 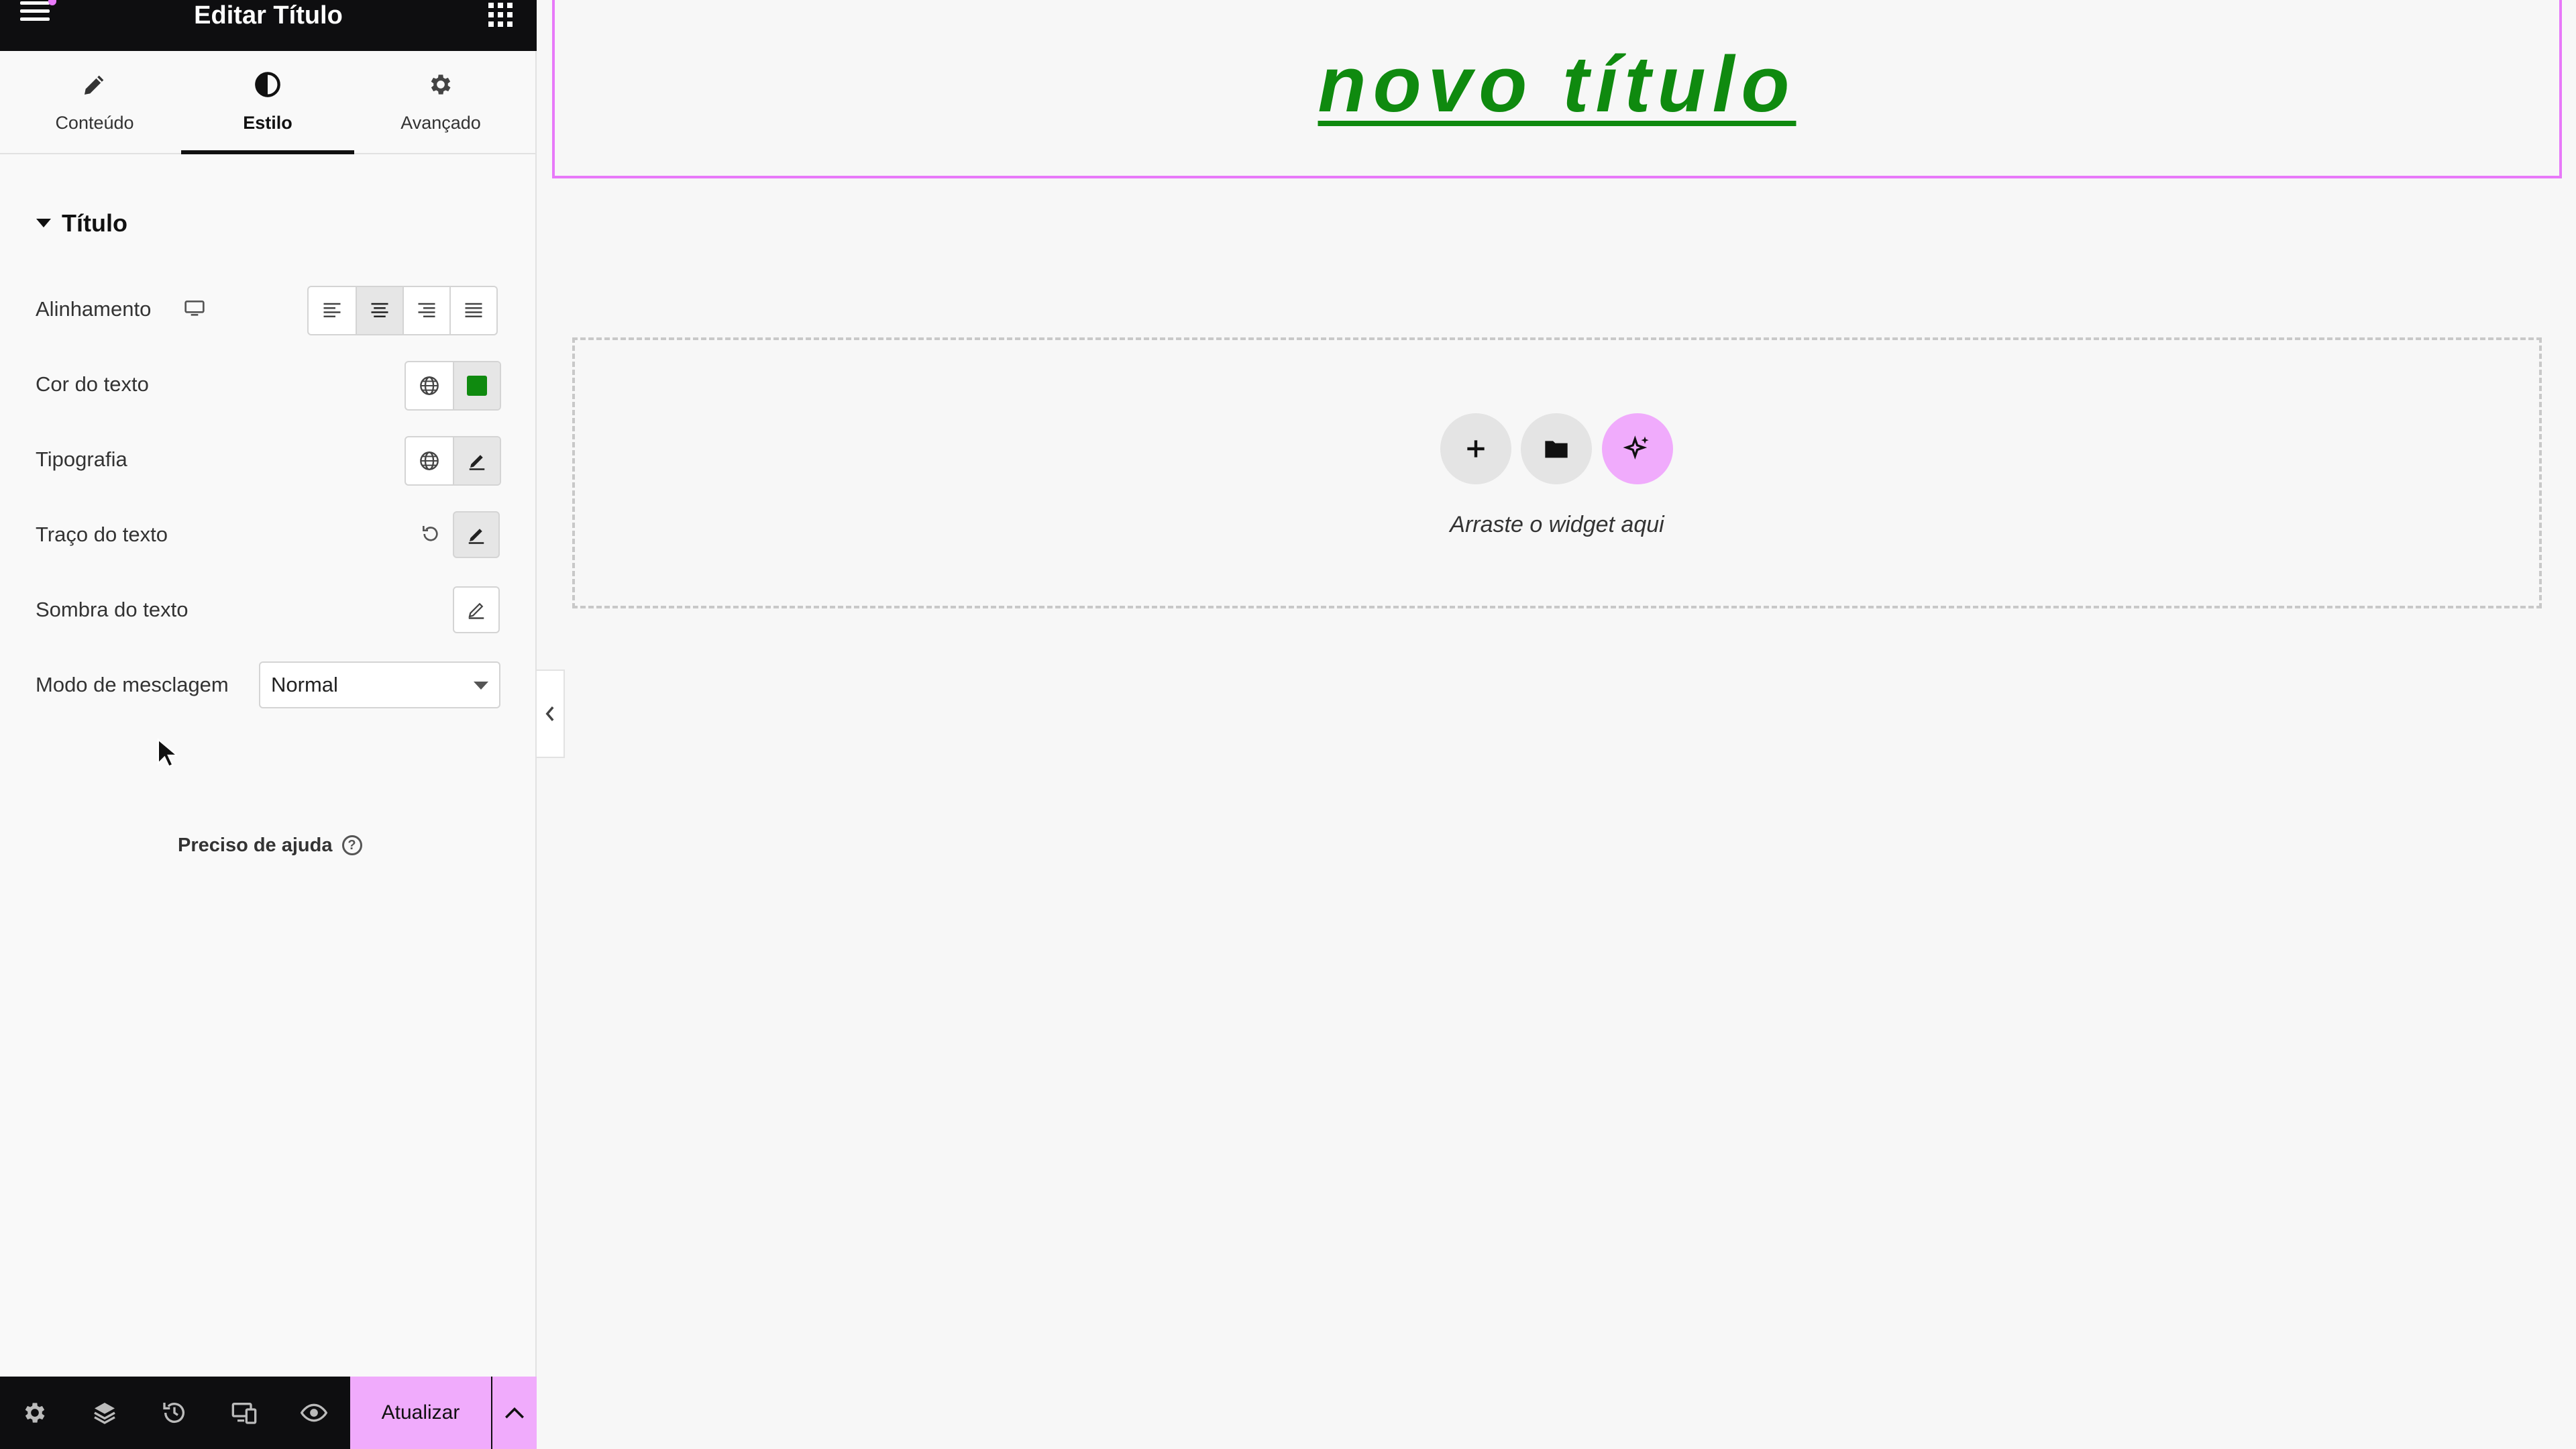 I want to click on alignment-button-group, so click(x=402, y=310).